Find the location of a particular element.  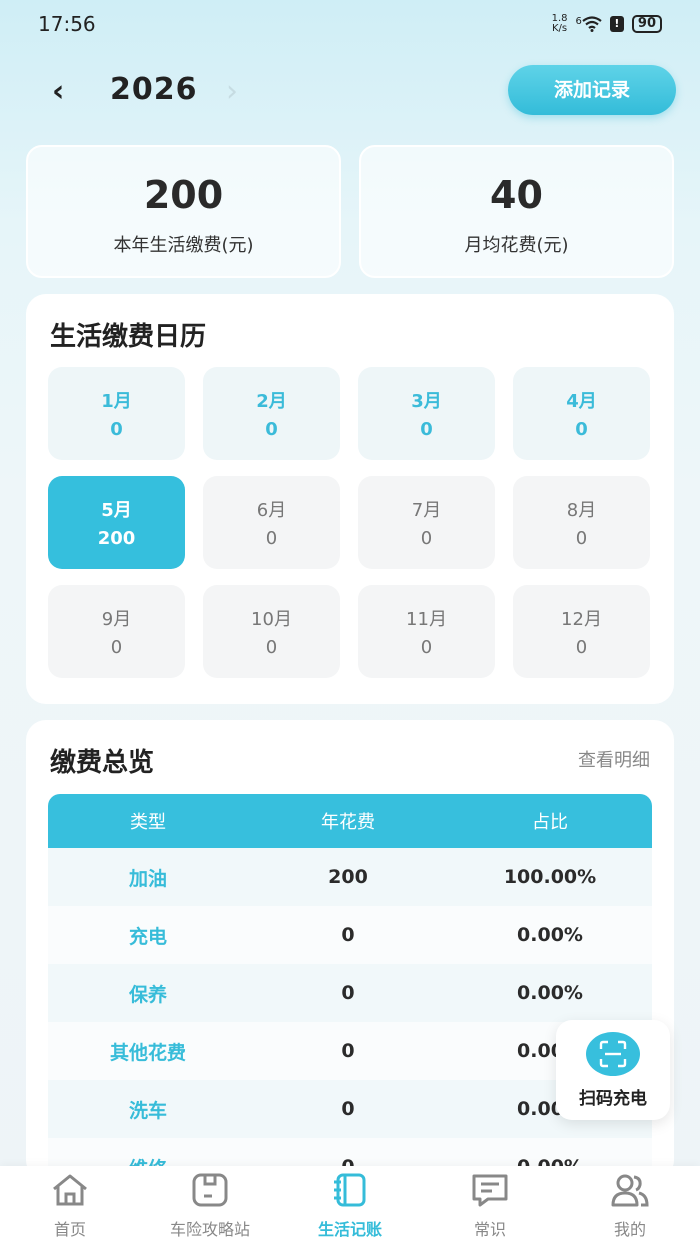

message-icon is located at coordinates (490, 1190).